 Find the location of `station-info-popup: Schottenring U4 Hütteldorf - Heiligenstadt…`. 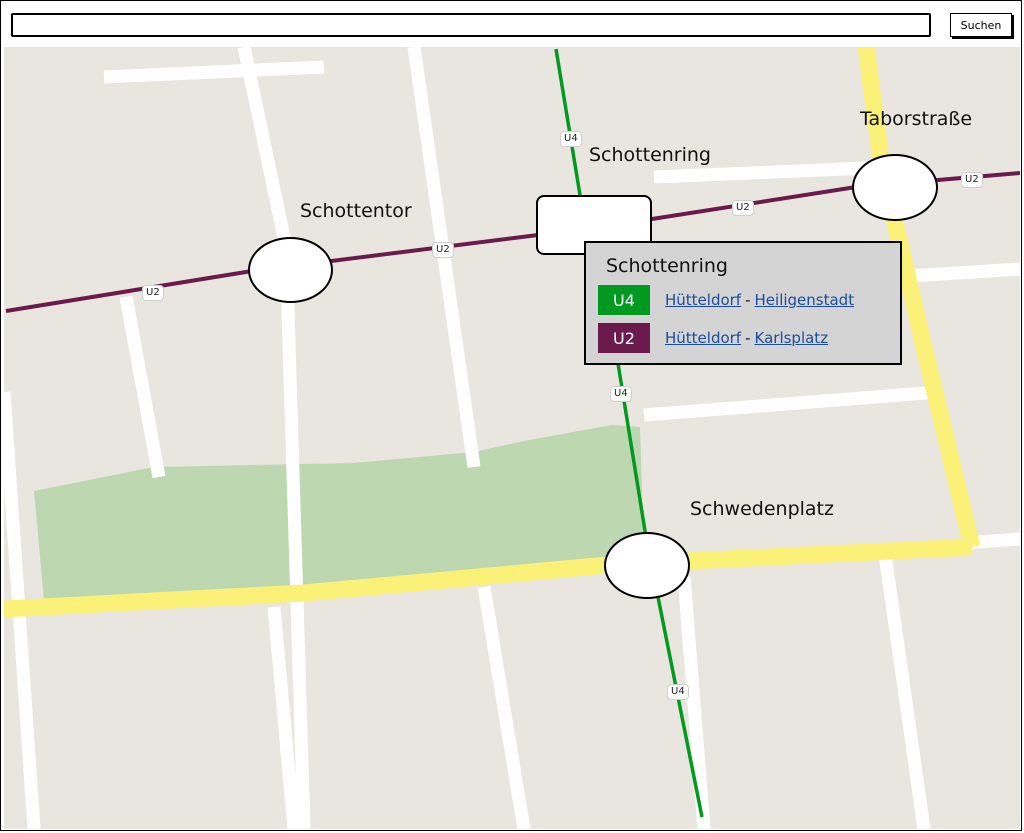

station-info-popup: Schottenring U4 Hütteldorf - Heiligenstadt… is located at coordinates (743, 303).